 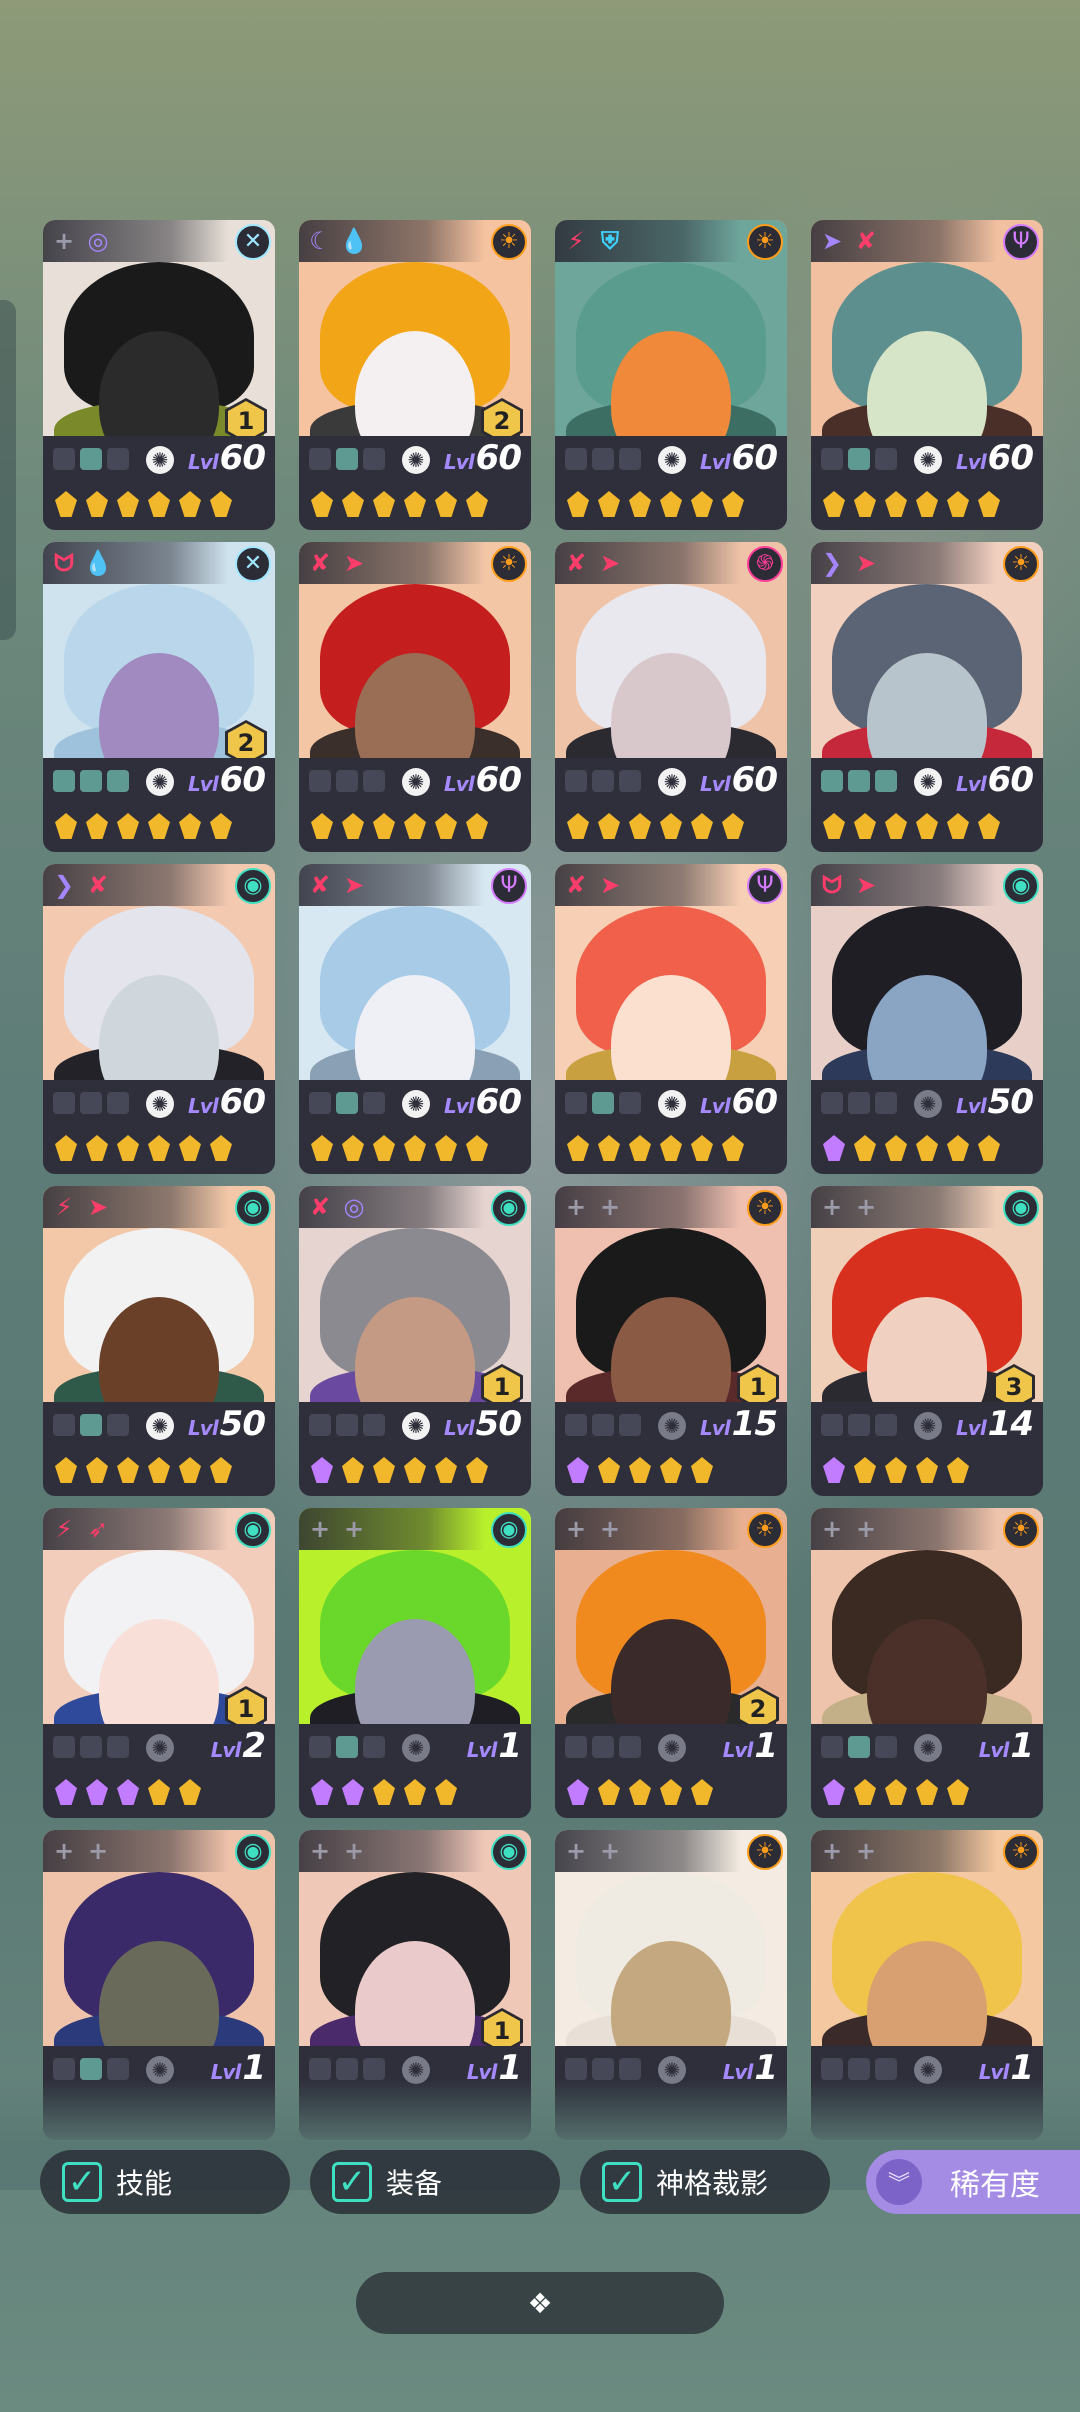 What do you see at coordinates (671, 1341) in the screenshot?
I see `hero-card: + + ☀ 1 ✺ Lvl15` at bounding box center [671, 1341].